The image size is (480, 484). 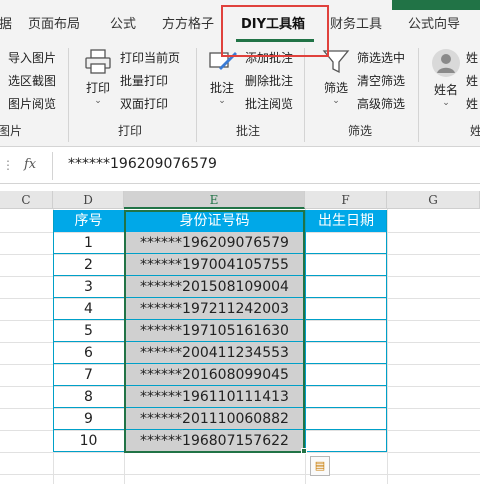 What do you see at coordinates (144, 81) in the screenshot?
I see `batch-print-button: 批量打印` at bounding box center [144, 81].